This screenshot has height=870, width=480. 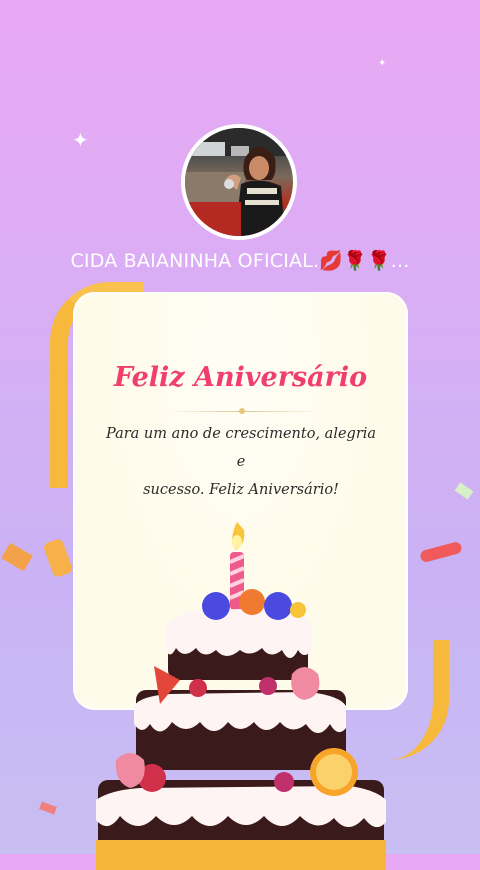 I want to click on divider-ornament, so click(x=242, y=411).